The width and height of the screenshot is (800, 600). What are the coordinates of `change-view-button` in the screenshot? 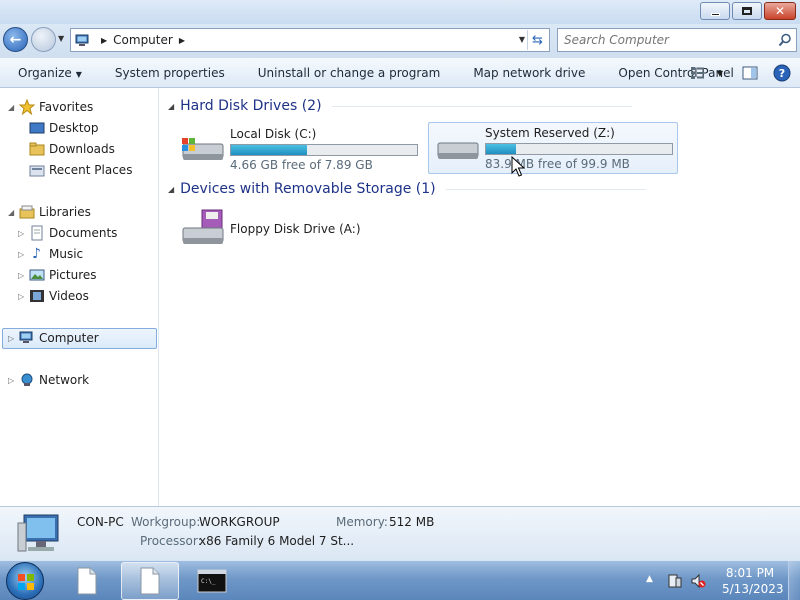 It's located at (698, 73).